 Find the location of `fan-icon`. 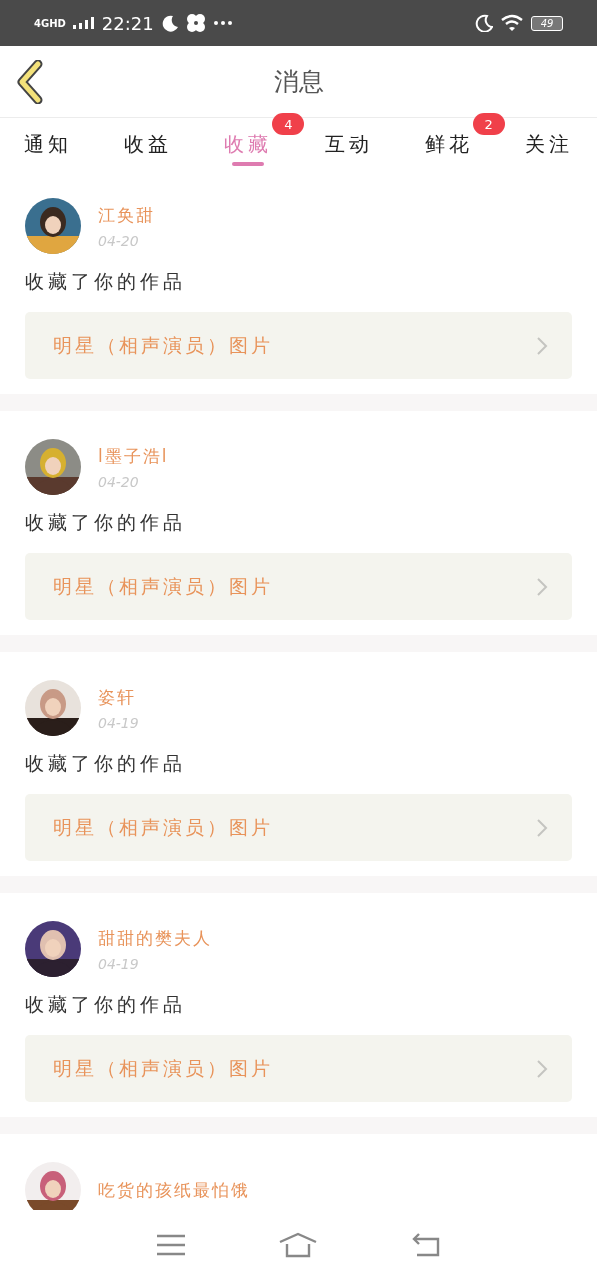

fan-icon is located at coordinates (195, 23).